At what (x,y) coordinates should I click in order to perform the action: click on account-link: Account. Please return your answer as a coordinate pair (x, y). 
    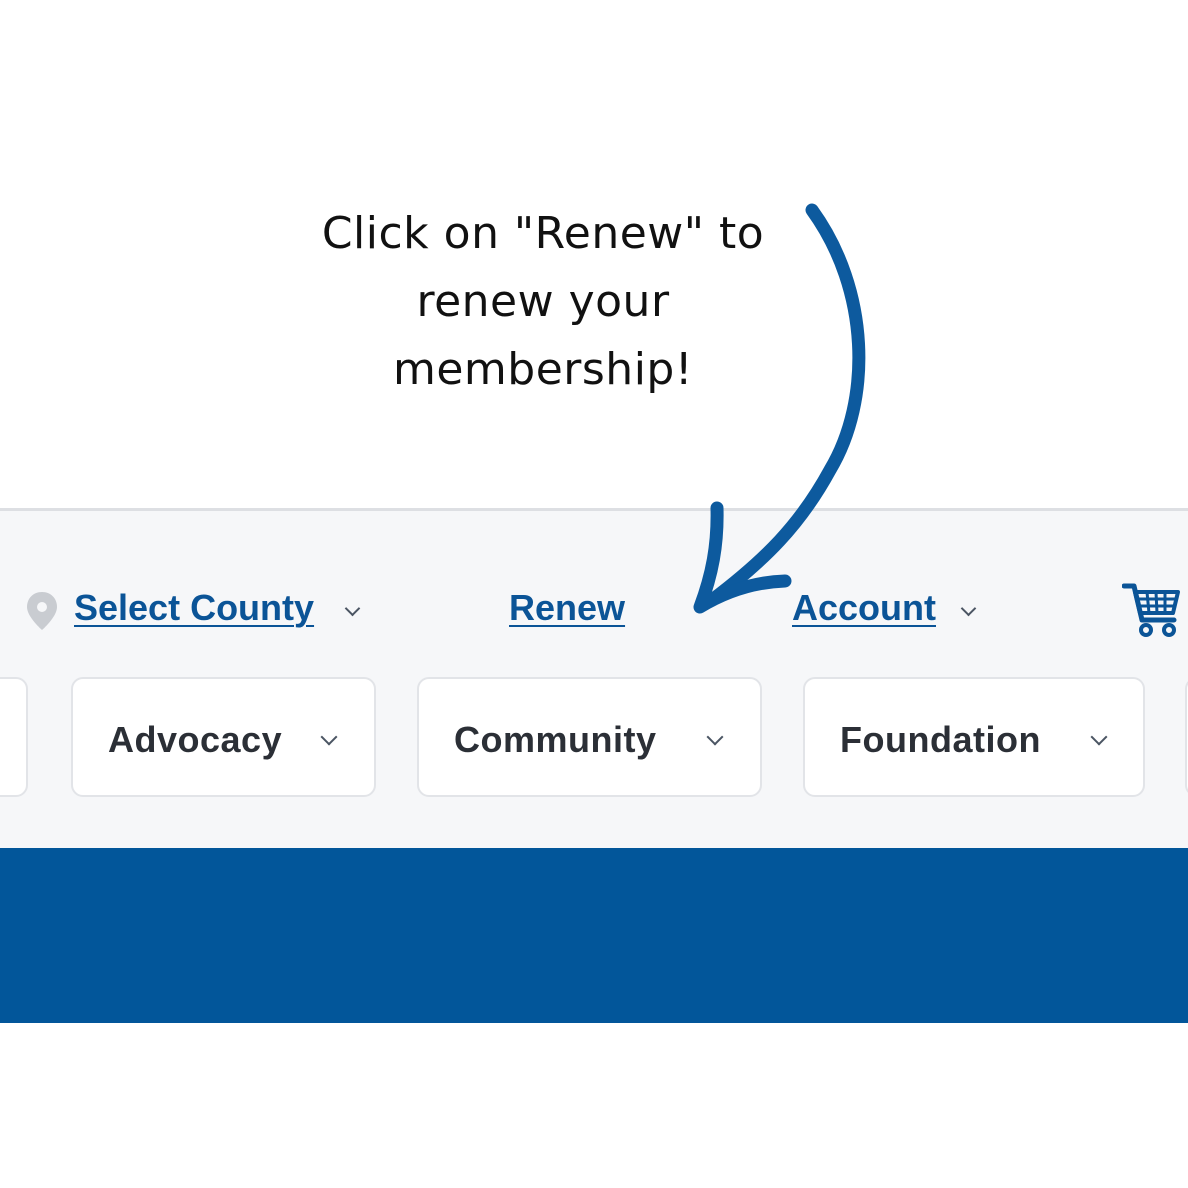
    Looking at the image, I should click on (864, 608).